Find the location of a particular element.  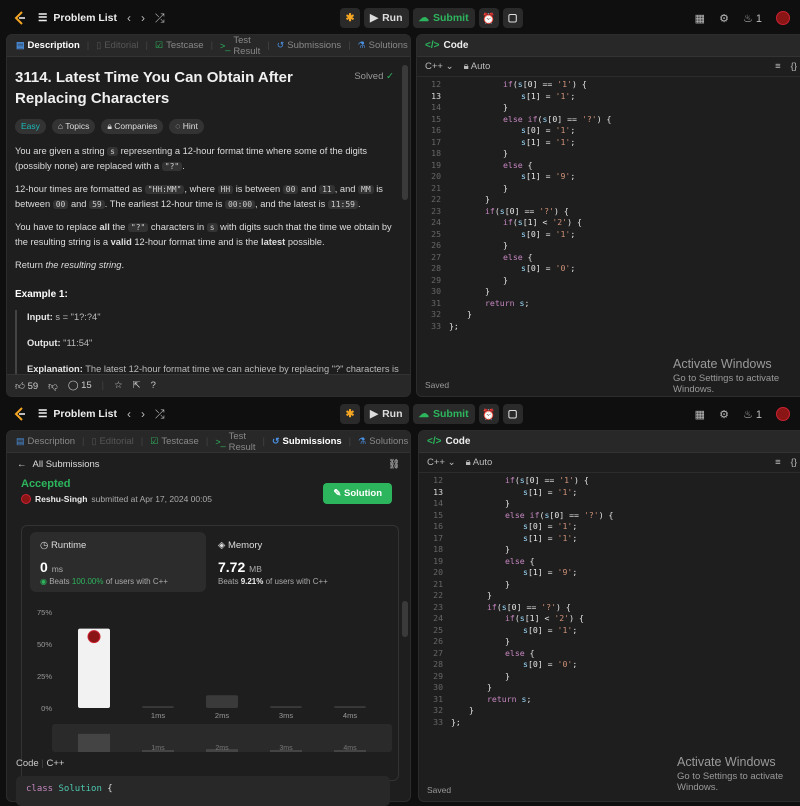

avatar is located at coordinates (783, 18).